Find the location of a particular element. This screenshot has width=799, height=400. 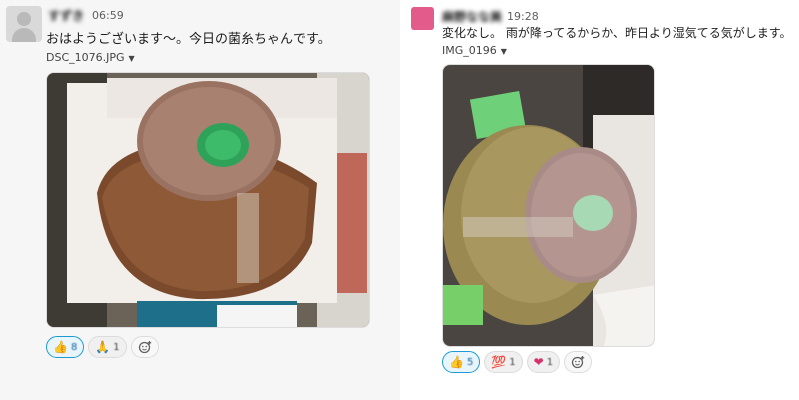

reaction-bar: 👍 8 🙏 1 is located at coordinates (102, 347).